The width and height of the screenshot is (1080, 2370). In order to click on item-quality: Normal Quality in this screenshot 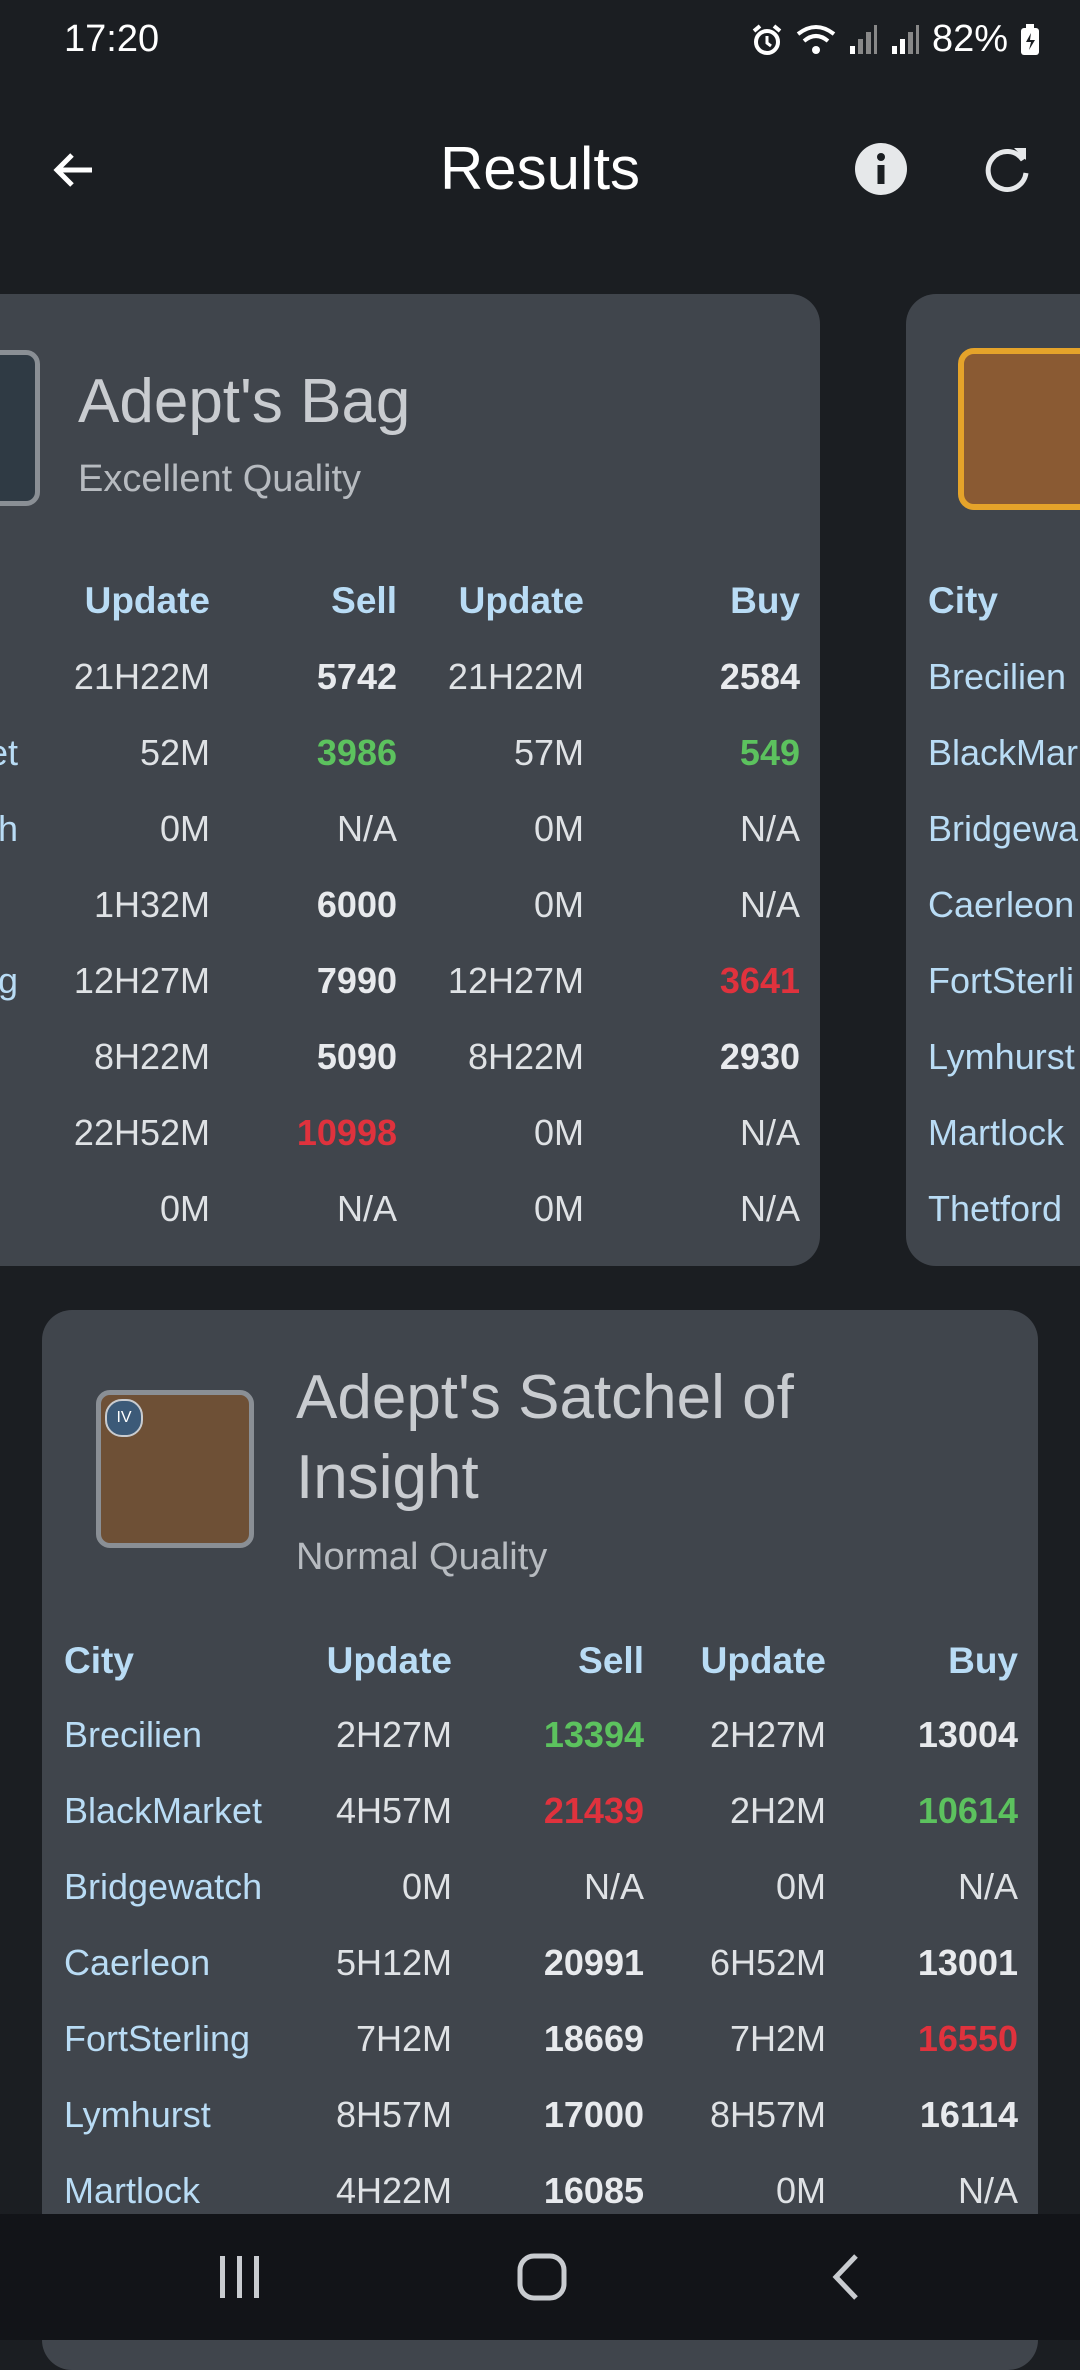, I will do `click(422, 1557)`.